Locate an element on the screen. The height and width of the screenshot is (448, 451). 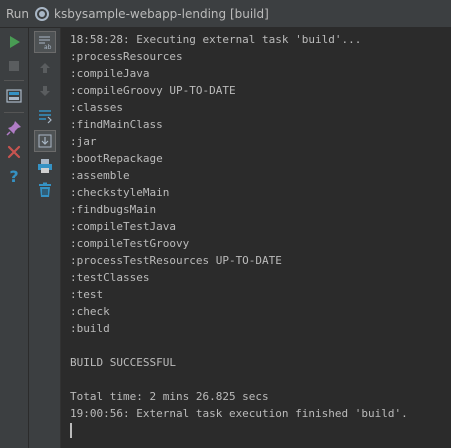
console-line: :processResources is located at coordinates (126, 56).